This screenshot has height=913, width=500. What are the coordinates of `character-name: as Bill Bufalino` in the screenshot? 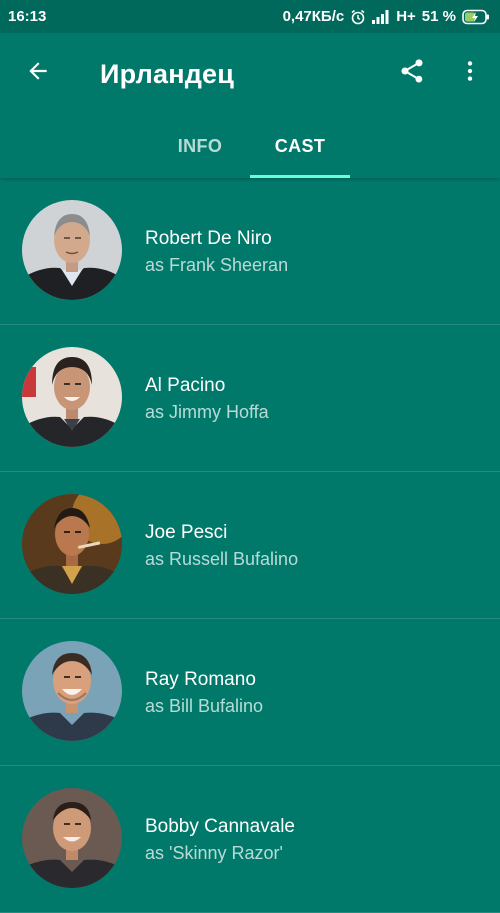 It's located at (204, 706).